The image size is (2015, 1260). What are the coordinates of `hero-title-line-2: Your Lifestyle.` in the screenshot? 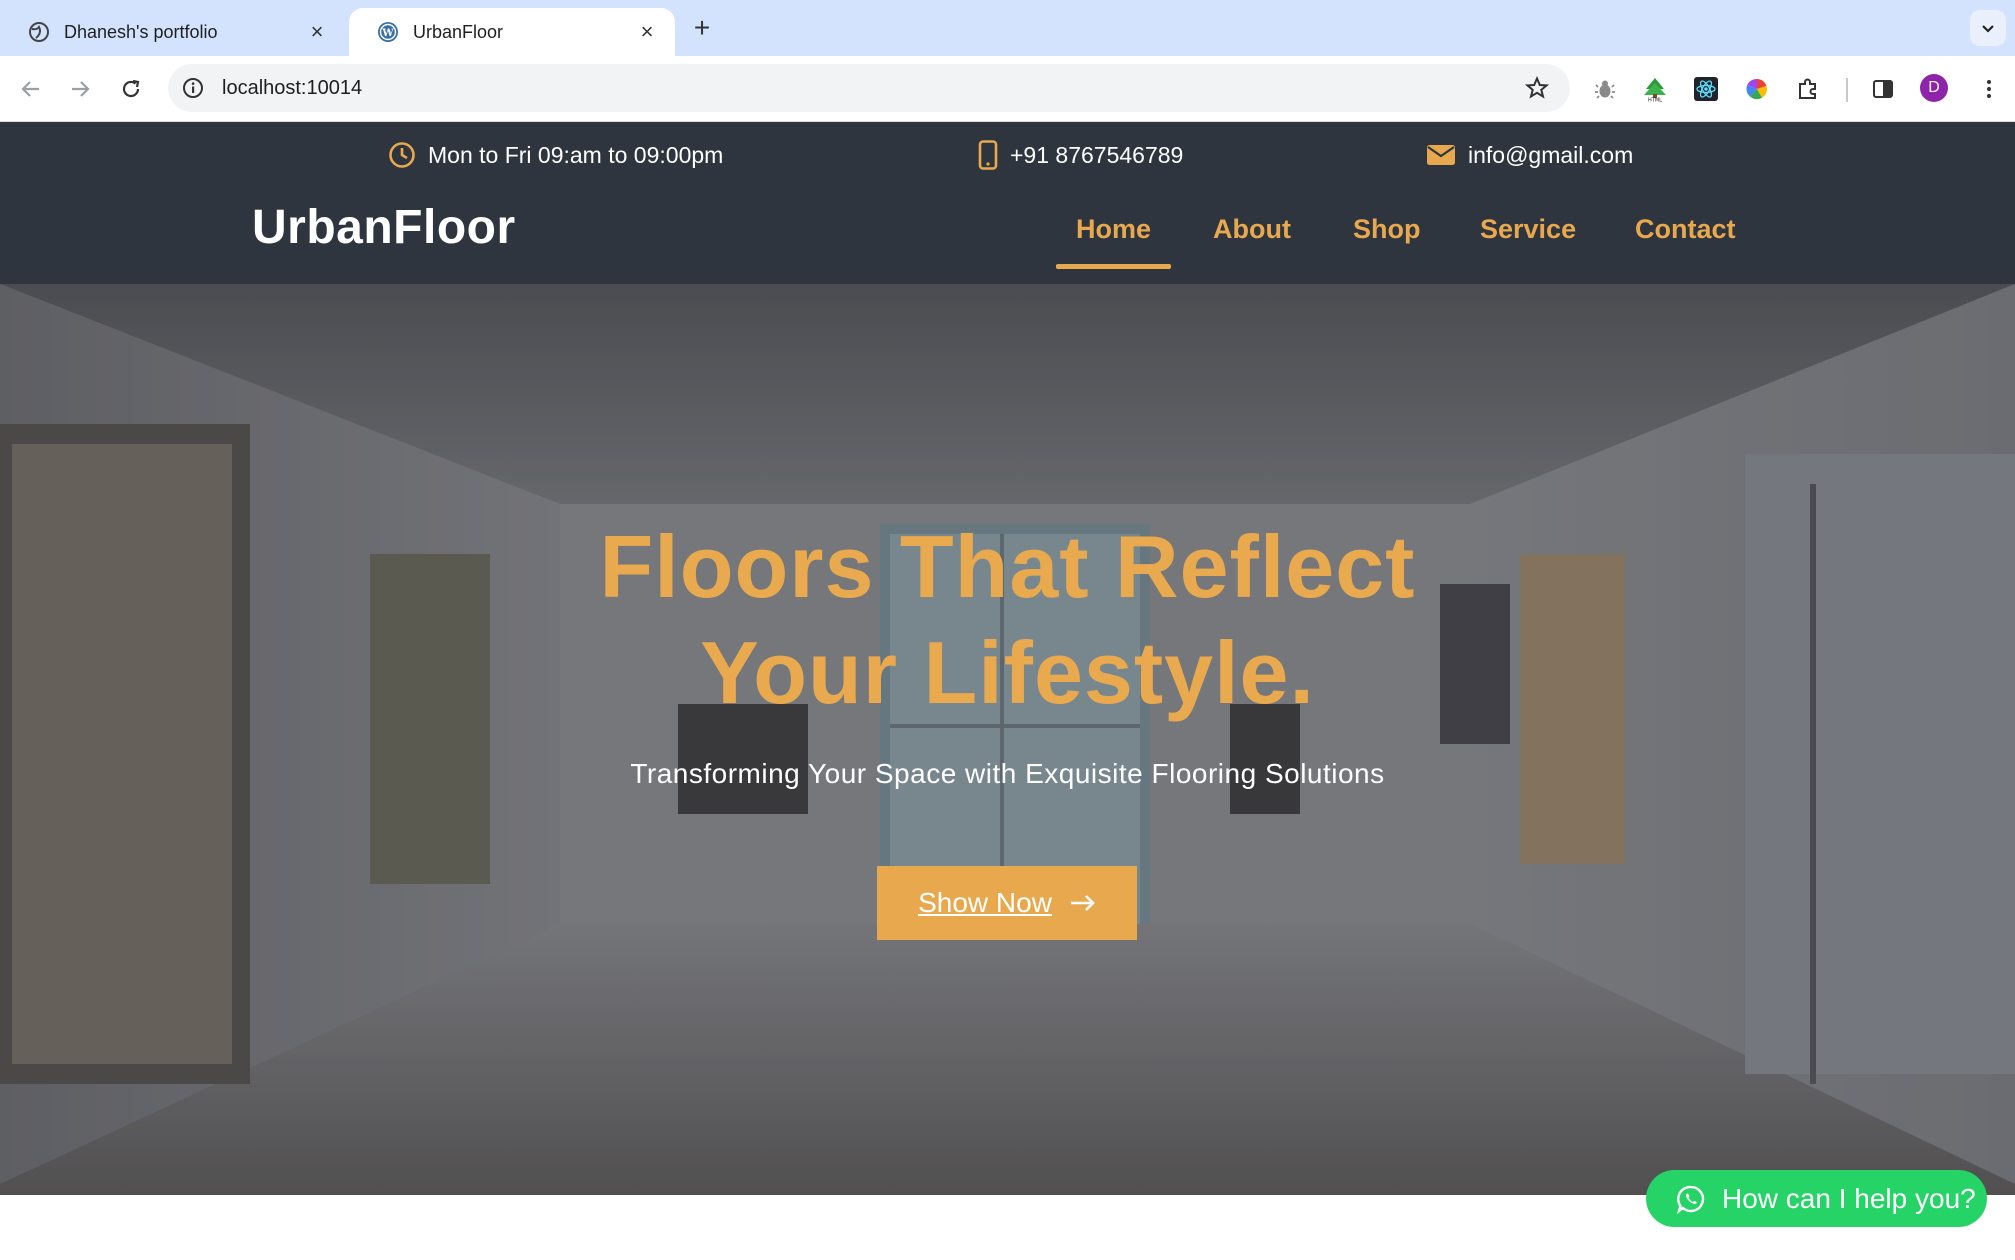 It's located at (1007, 672).